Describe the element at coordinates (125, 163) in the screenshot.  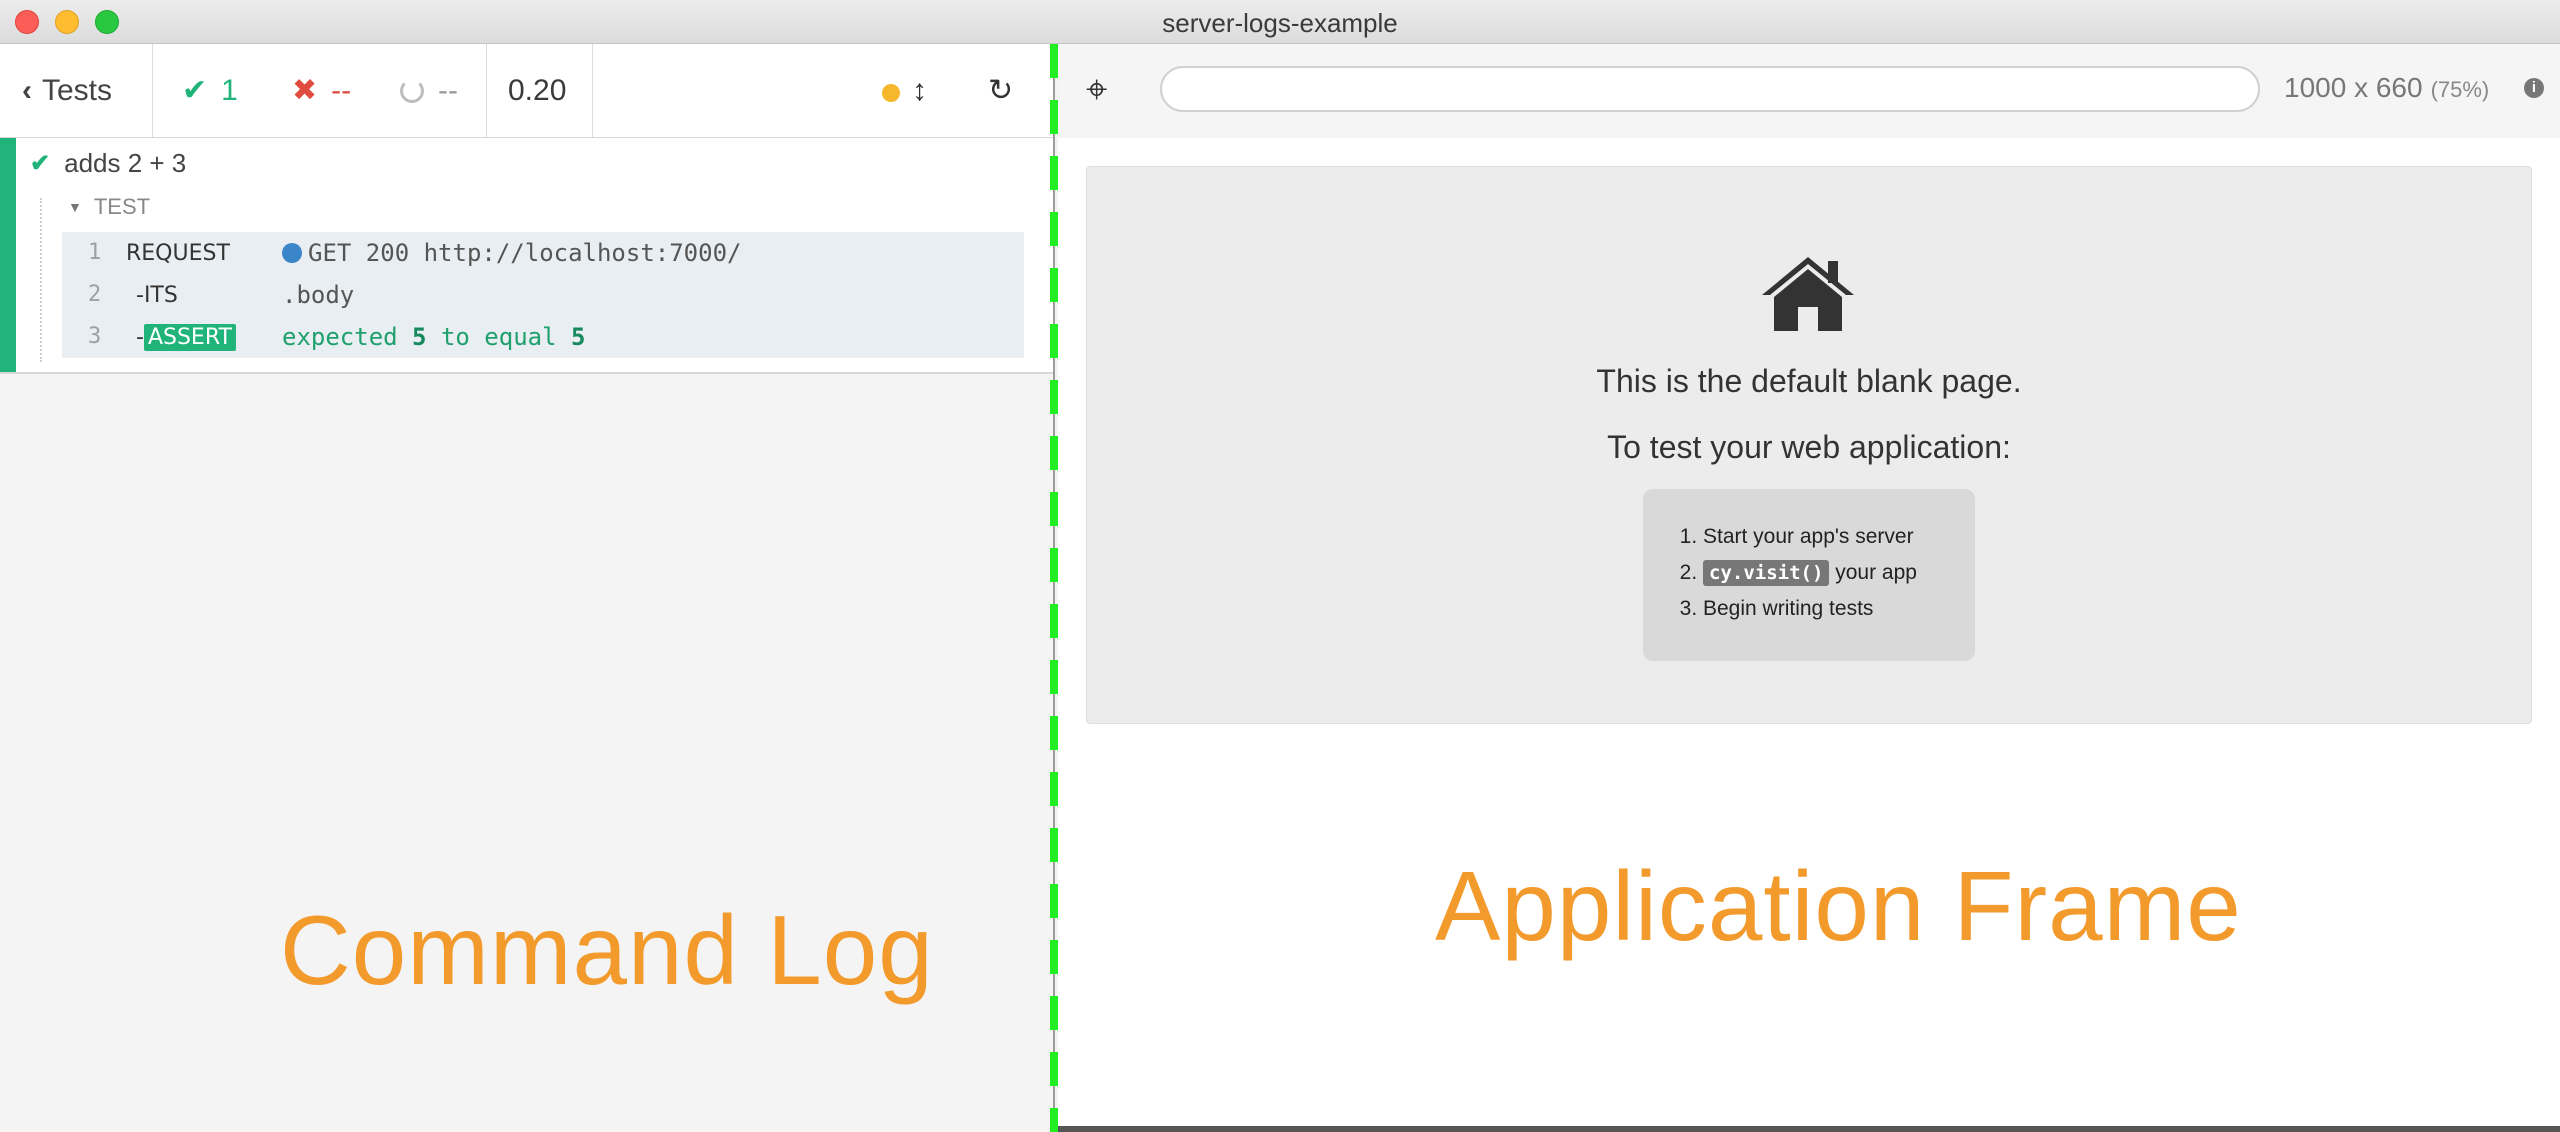
I see `test-title-text: adds 2 + 3` at that location.